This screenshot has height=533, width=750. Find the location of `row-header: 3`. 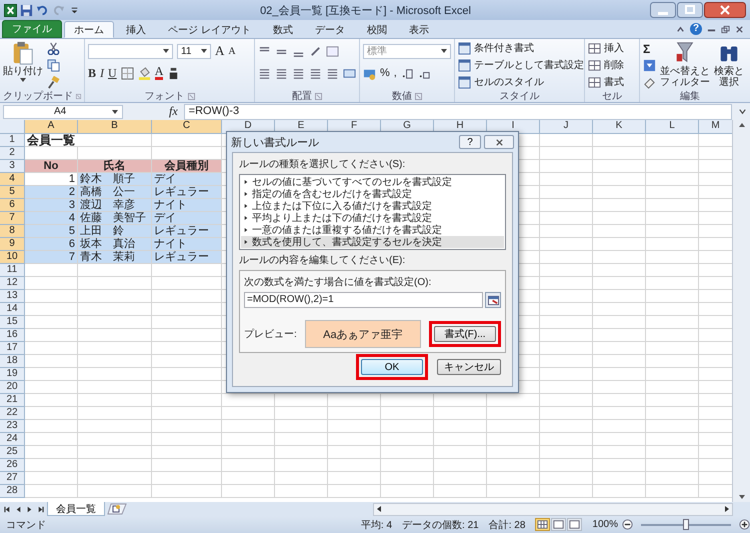

row-header: 3 is located at coordinates (12, 166).